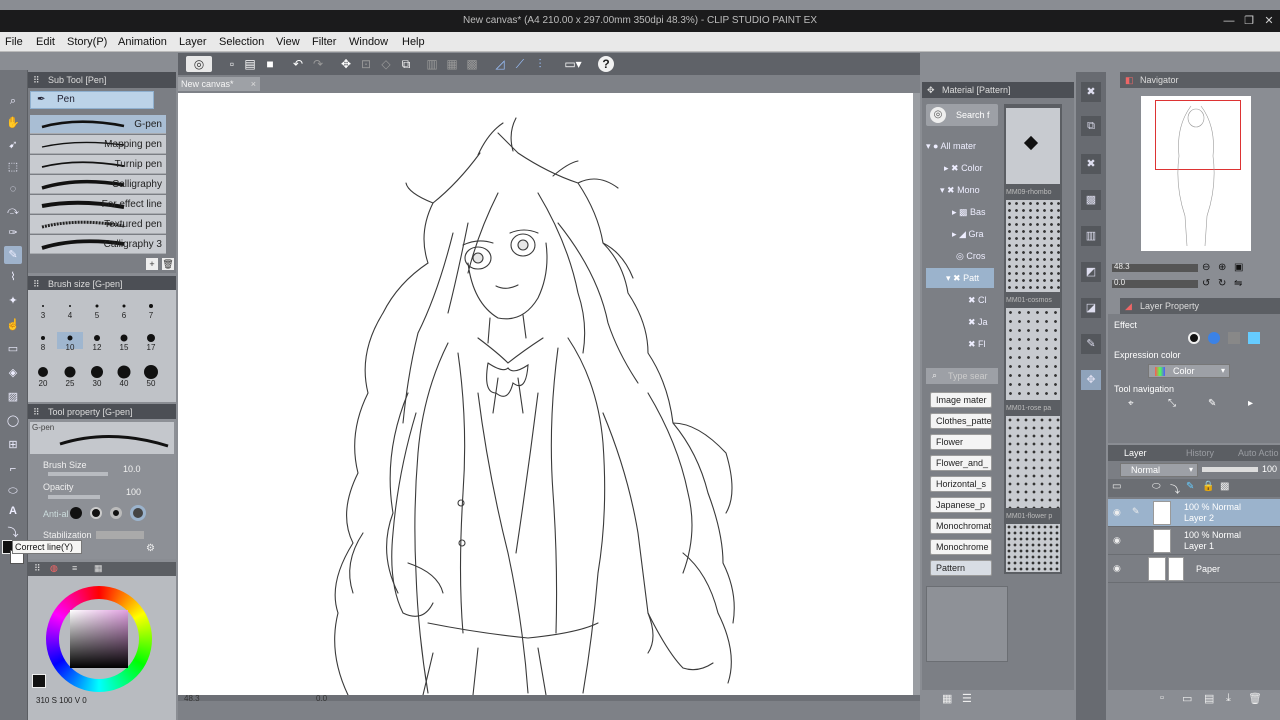 The height and width of the screenshot is (720, 1280). Describe the element at coordinates (916, 394) in the screenshot. I see `canvas-vertical-scrollbar` at that location.